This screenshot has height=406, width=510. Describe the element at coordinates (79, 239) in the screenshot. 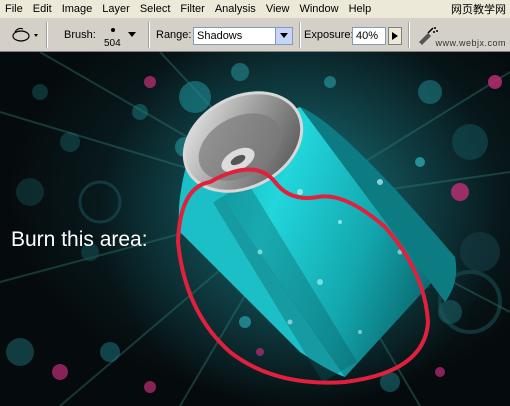

I see `annotation-label: Burn this area:` at that location.